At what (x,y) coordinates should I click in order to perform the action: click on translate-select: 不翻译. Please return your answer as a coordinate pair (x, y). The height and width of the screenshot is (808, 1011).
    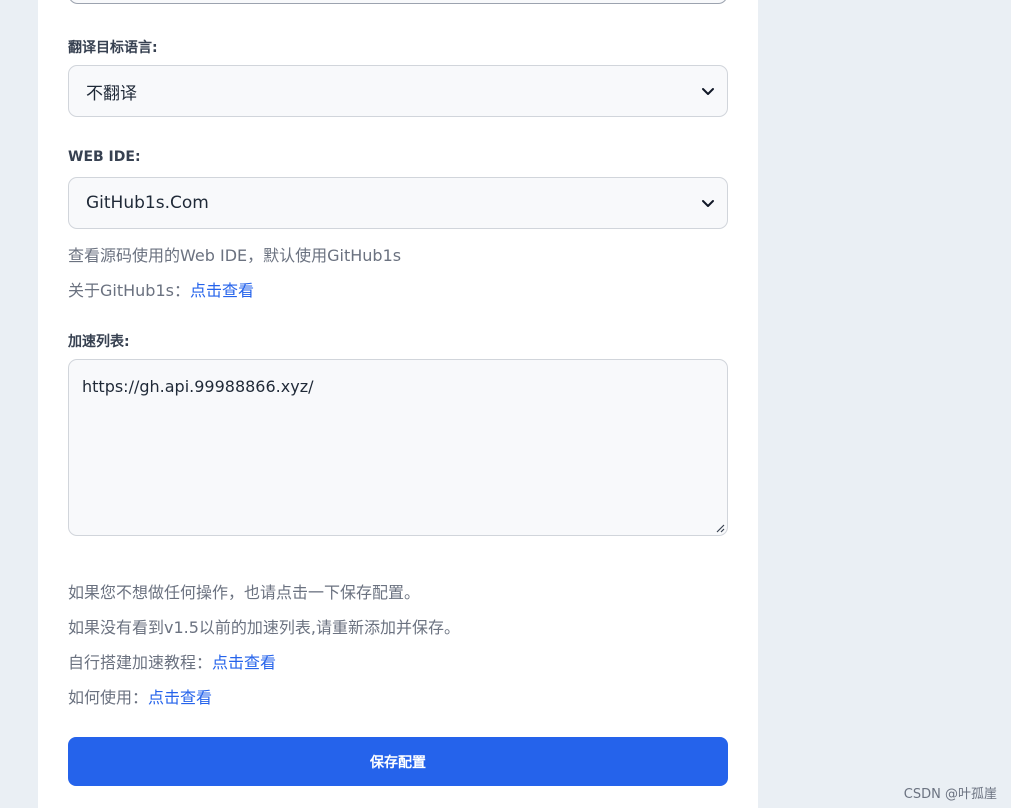
    Looking at the image, I should click on (398, 91).